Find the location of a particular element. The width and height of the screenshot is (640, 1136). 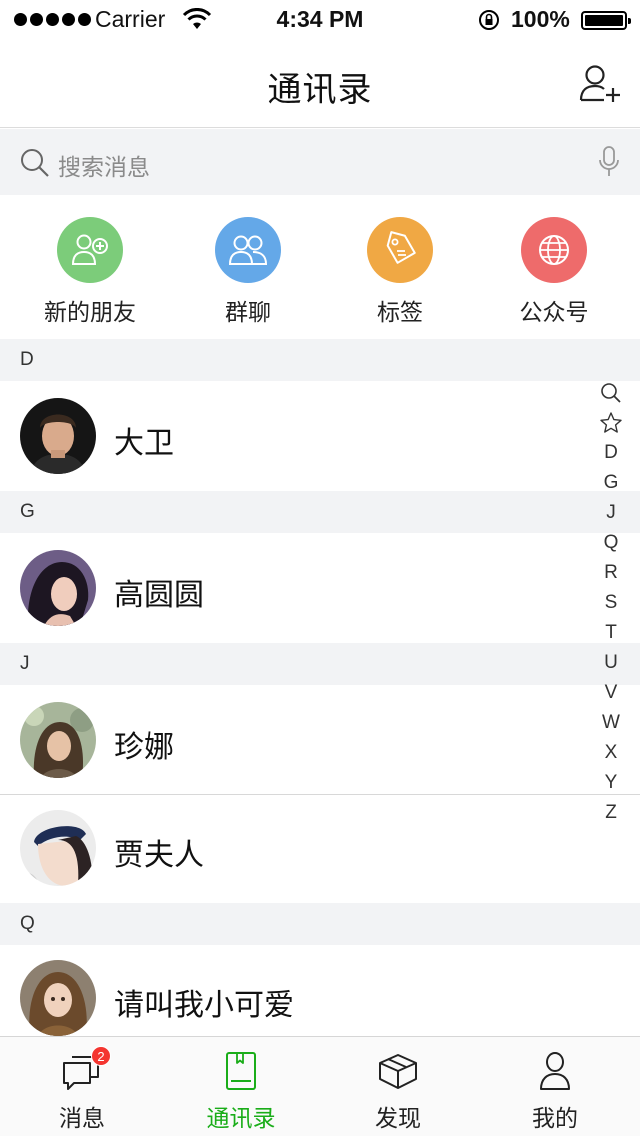

tab-label: 我的 is located at coordinates (555, 1119).